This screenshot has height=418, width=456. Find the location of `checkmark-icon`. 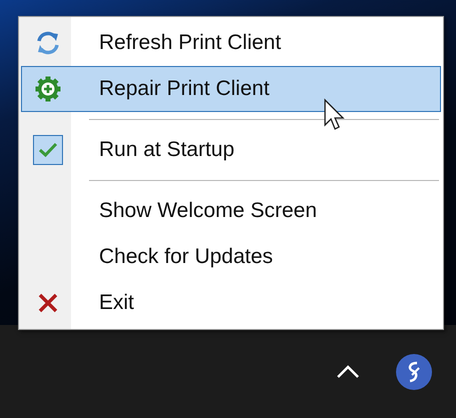

checkmark-icon is located at coordinates (48, 150).